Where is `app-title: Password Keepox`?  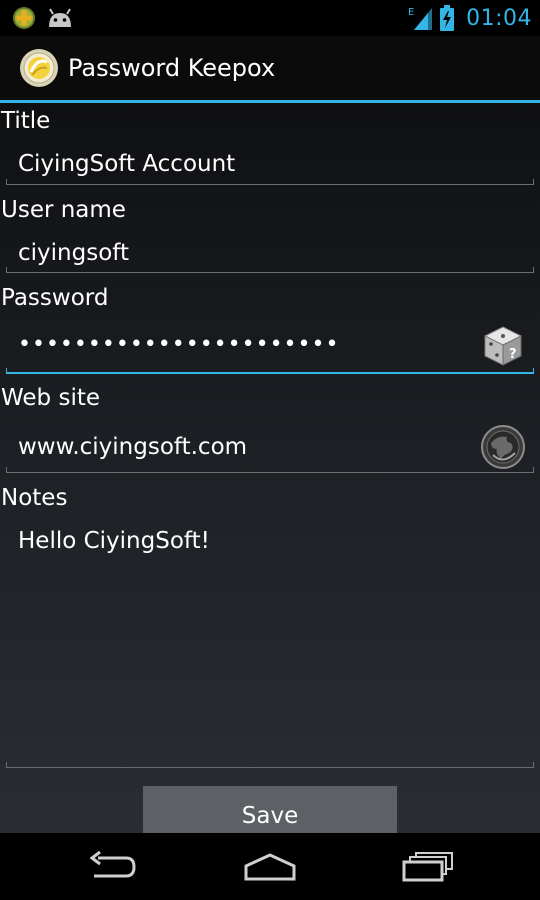
app-title: Password Keepox is located at coordinates (172, 68).